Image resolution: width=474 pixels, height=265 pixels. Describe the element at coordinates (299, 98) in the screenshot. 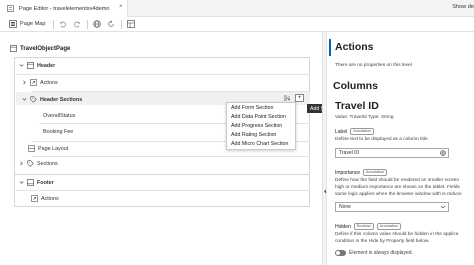

I see `add-section-button: +` at that location.